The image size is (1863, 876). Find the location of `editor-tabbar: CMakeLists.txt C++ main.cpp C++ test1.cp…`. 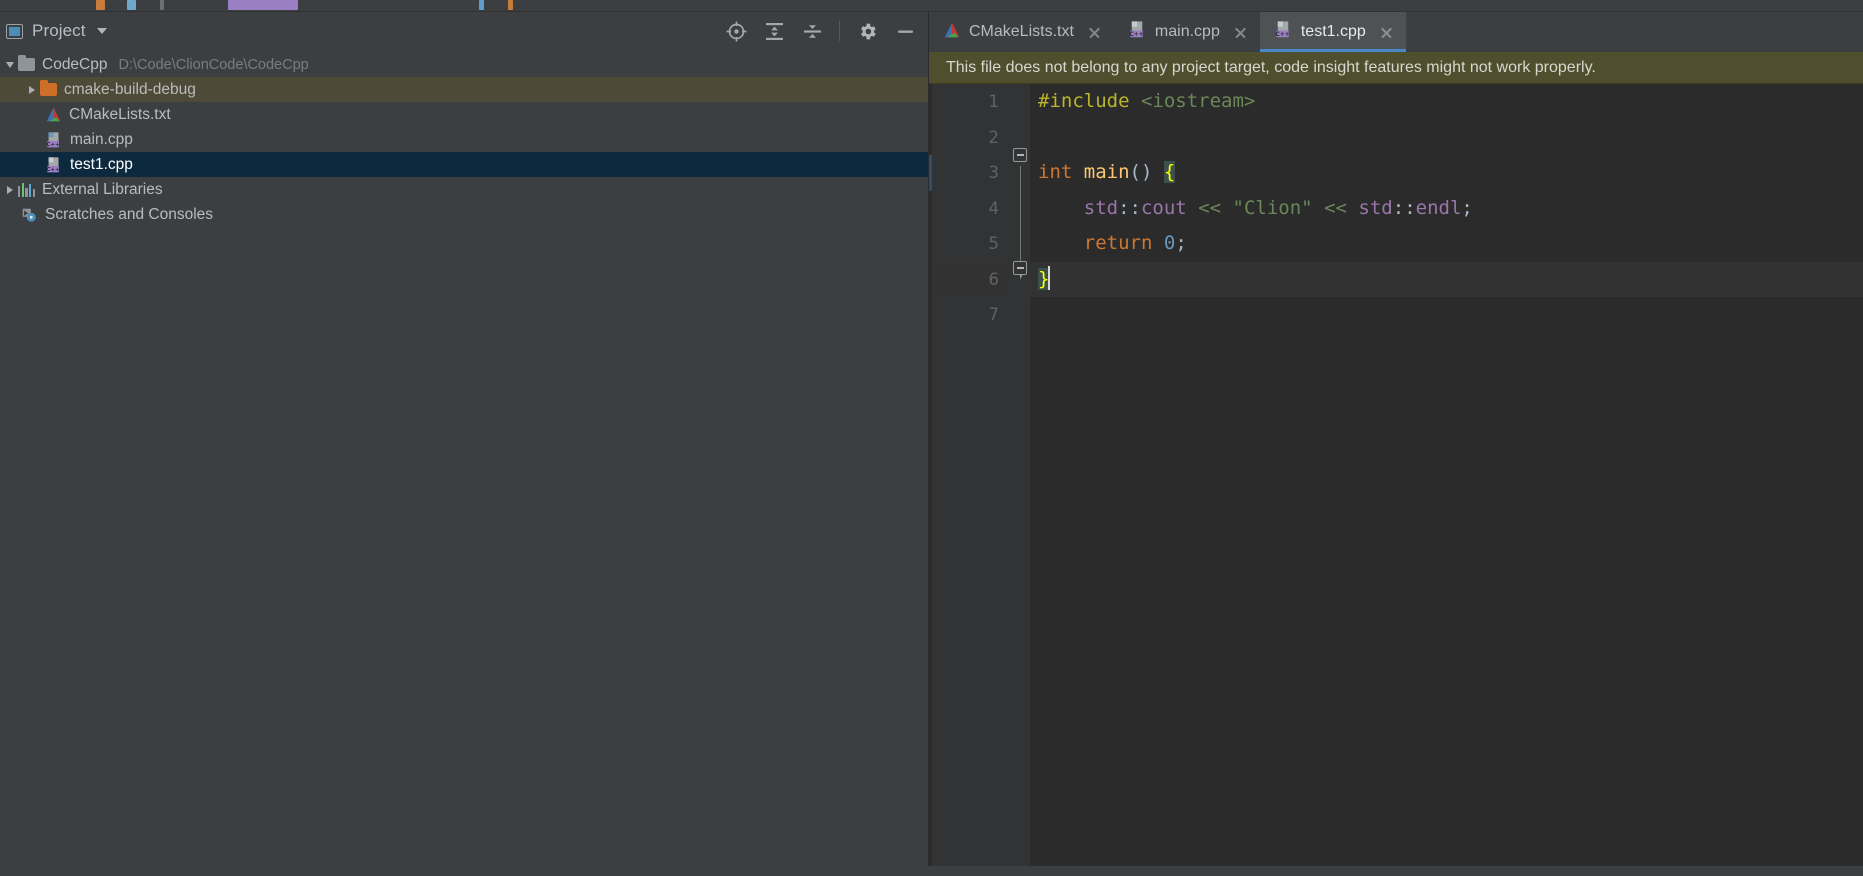

editor-tabbar: CMakeLists.txt C++ main.cpp C++ test1.cp… is located at coordinates (1396, 32).